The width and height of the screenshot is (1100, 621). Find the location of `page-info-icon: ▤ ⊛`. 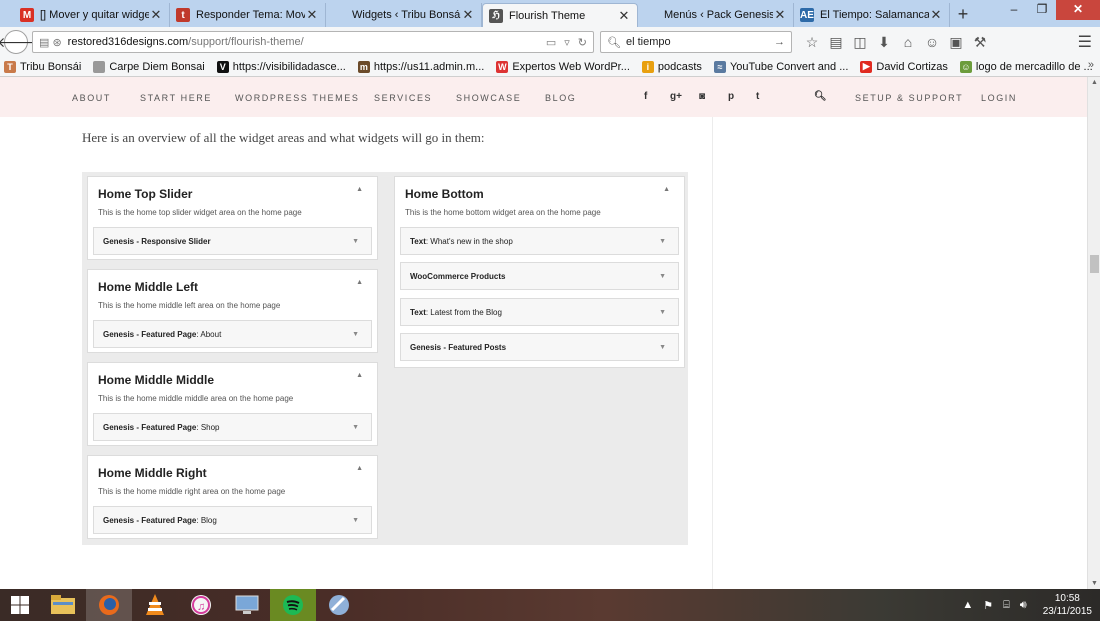

page-info-icon: ▤ ⊛ is located at coordinates (50, 42).